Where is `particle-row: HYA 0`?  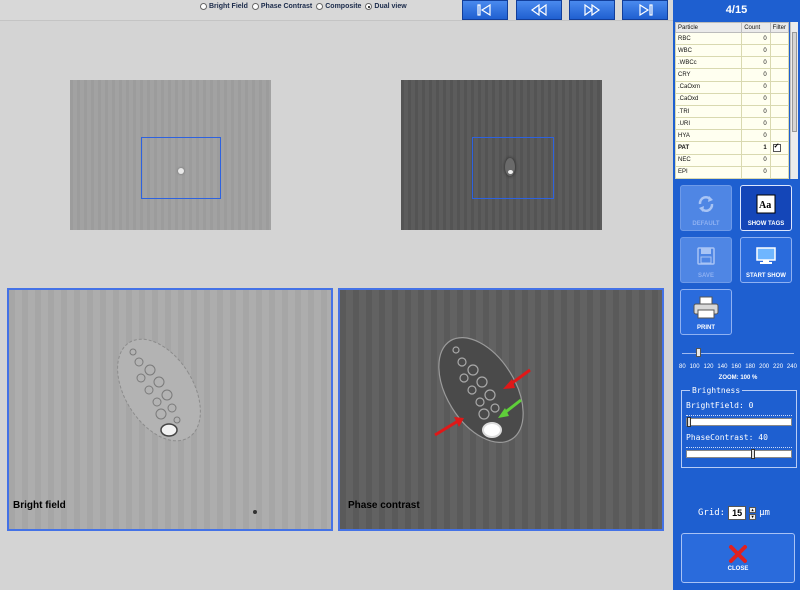 particle-row: HYA 0 is located at coordinates (732, 136).